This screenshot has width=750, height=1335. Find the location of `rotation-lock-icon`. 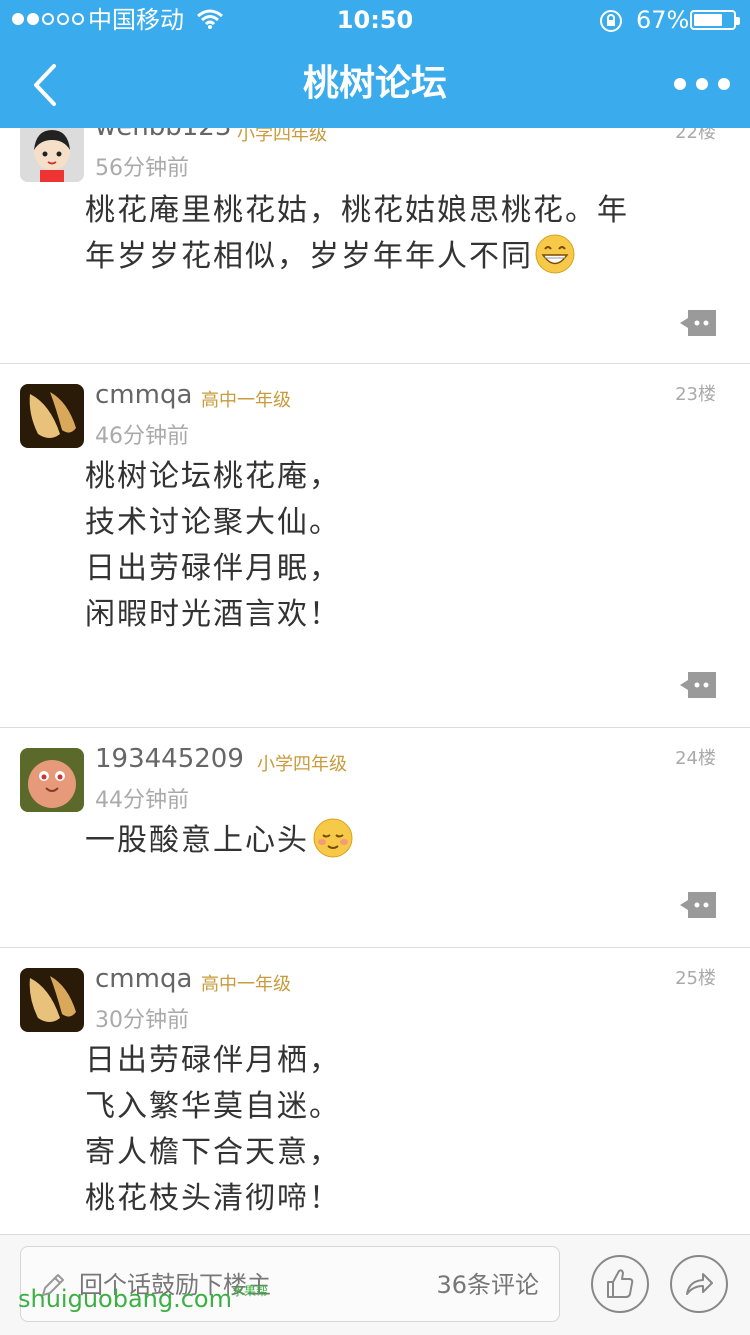

rotation-lock-icon is located at coordinates (611, 21).